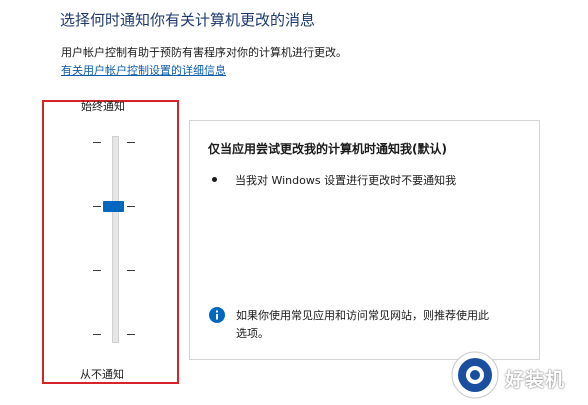 The width and height of the screenshot is (588, 405). What do you see at coordinates (252, 333) in the screenshot?
I see `panel-info-line-2: 选项。` at bounding box center [252, 333].